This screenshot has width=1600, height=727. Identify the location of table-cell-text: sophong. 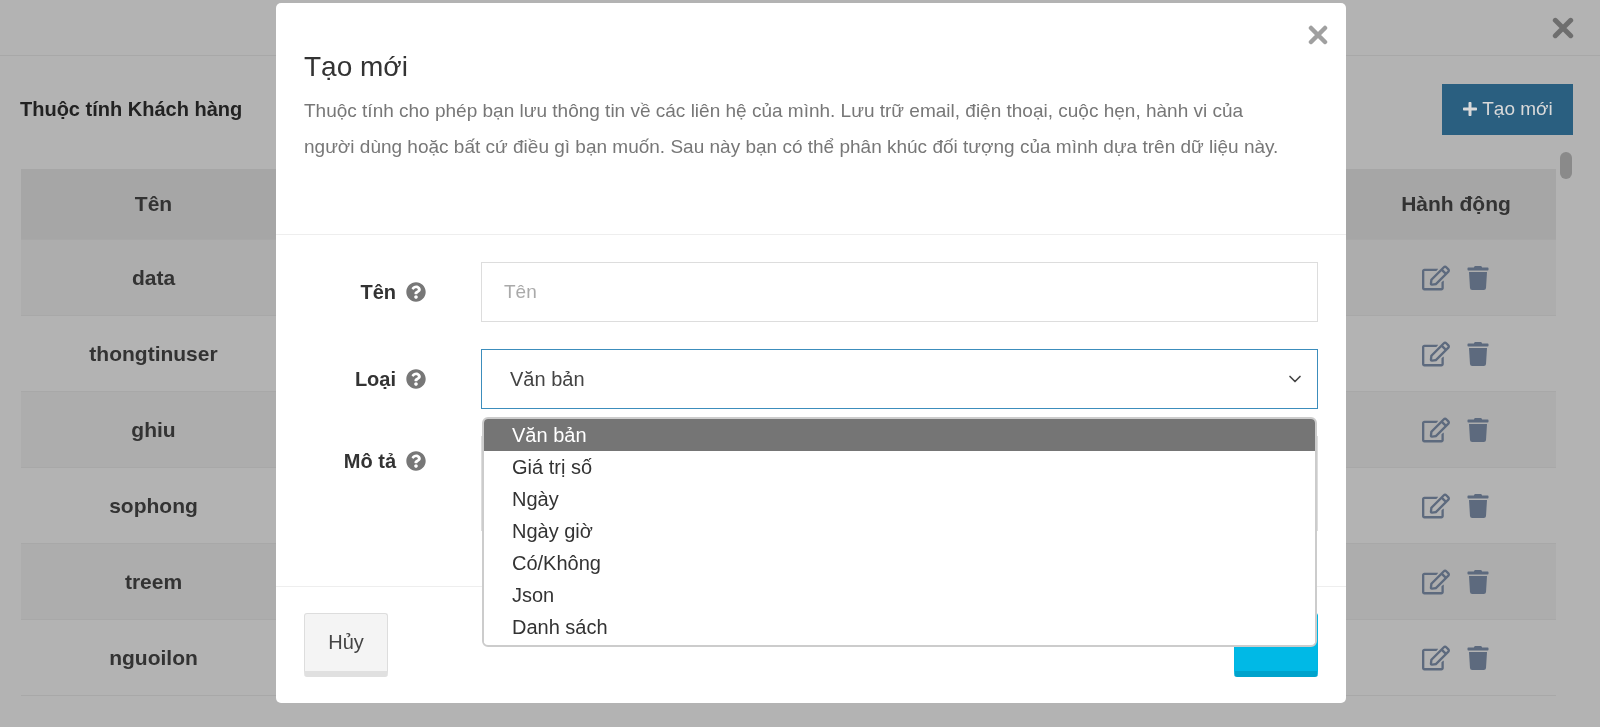
(153, 505).